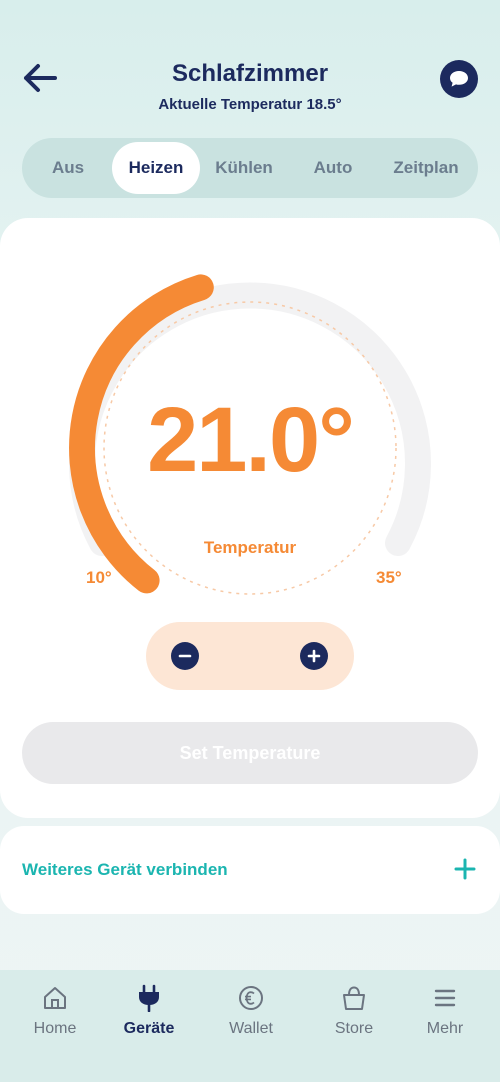  What do you see at coordinates (465, 869) in the screenshot?
I see `plus-icon` at bounding box center [465, 869].